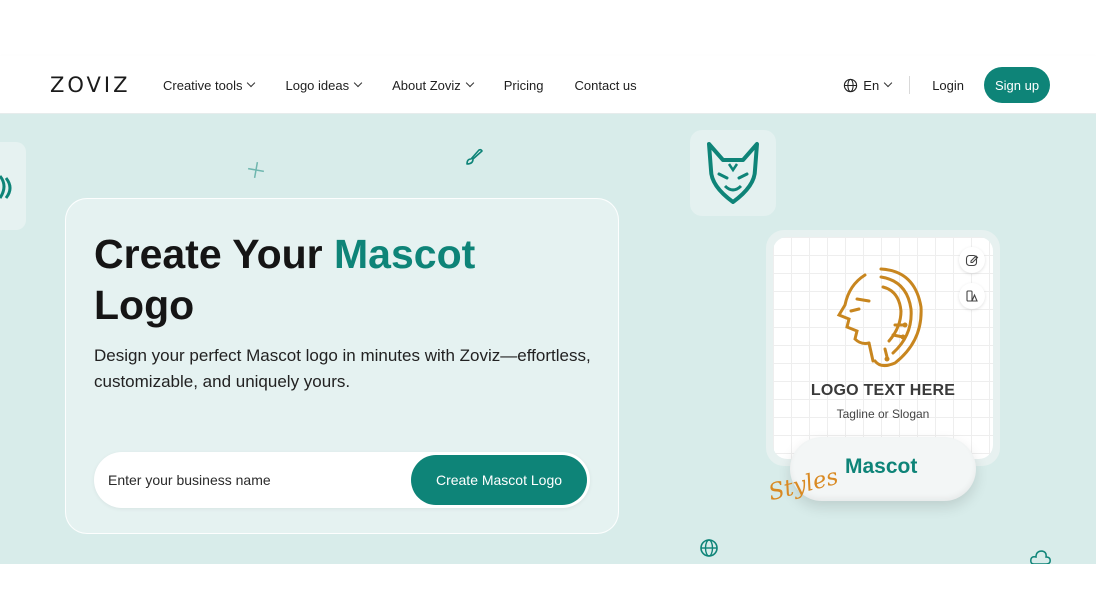  Describe the element at coordinates (883, 414) in the screenshot. I see `preview-tagline: Tagline or Slogan` at that location.